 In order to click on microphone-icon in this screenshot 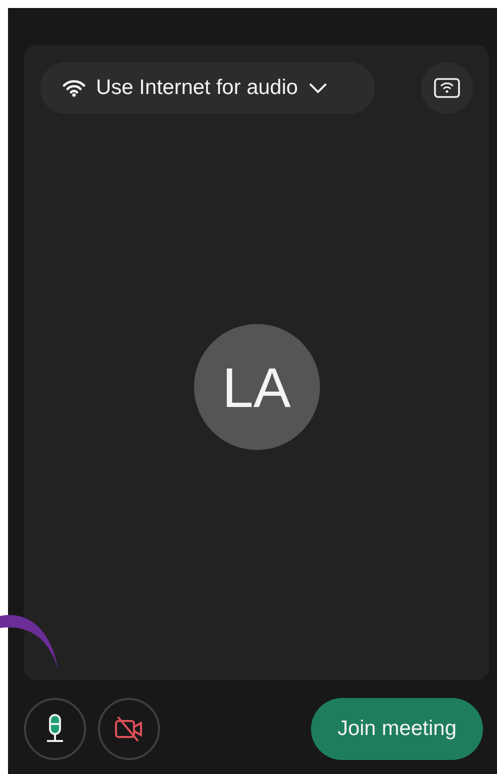, I will do `click(55, 729)`.